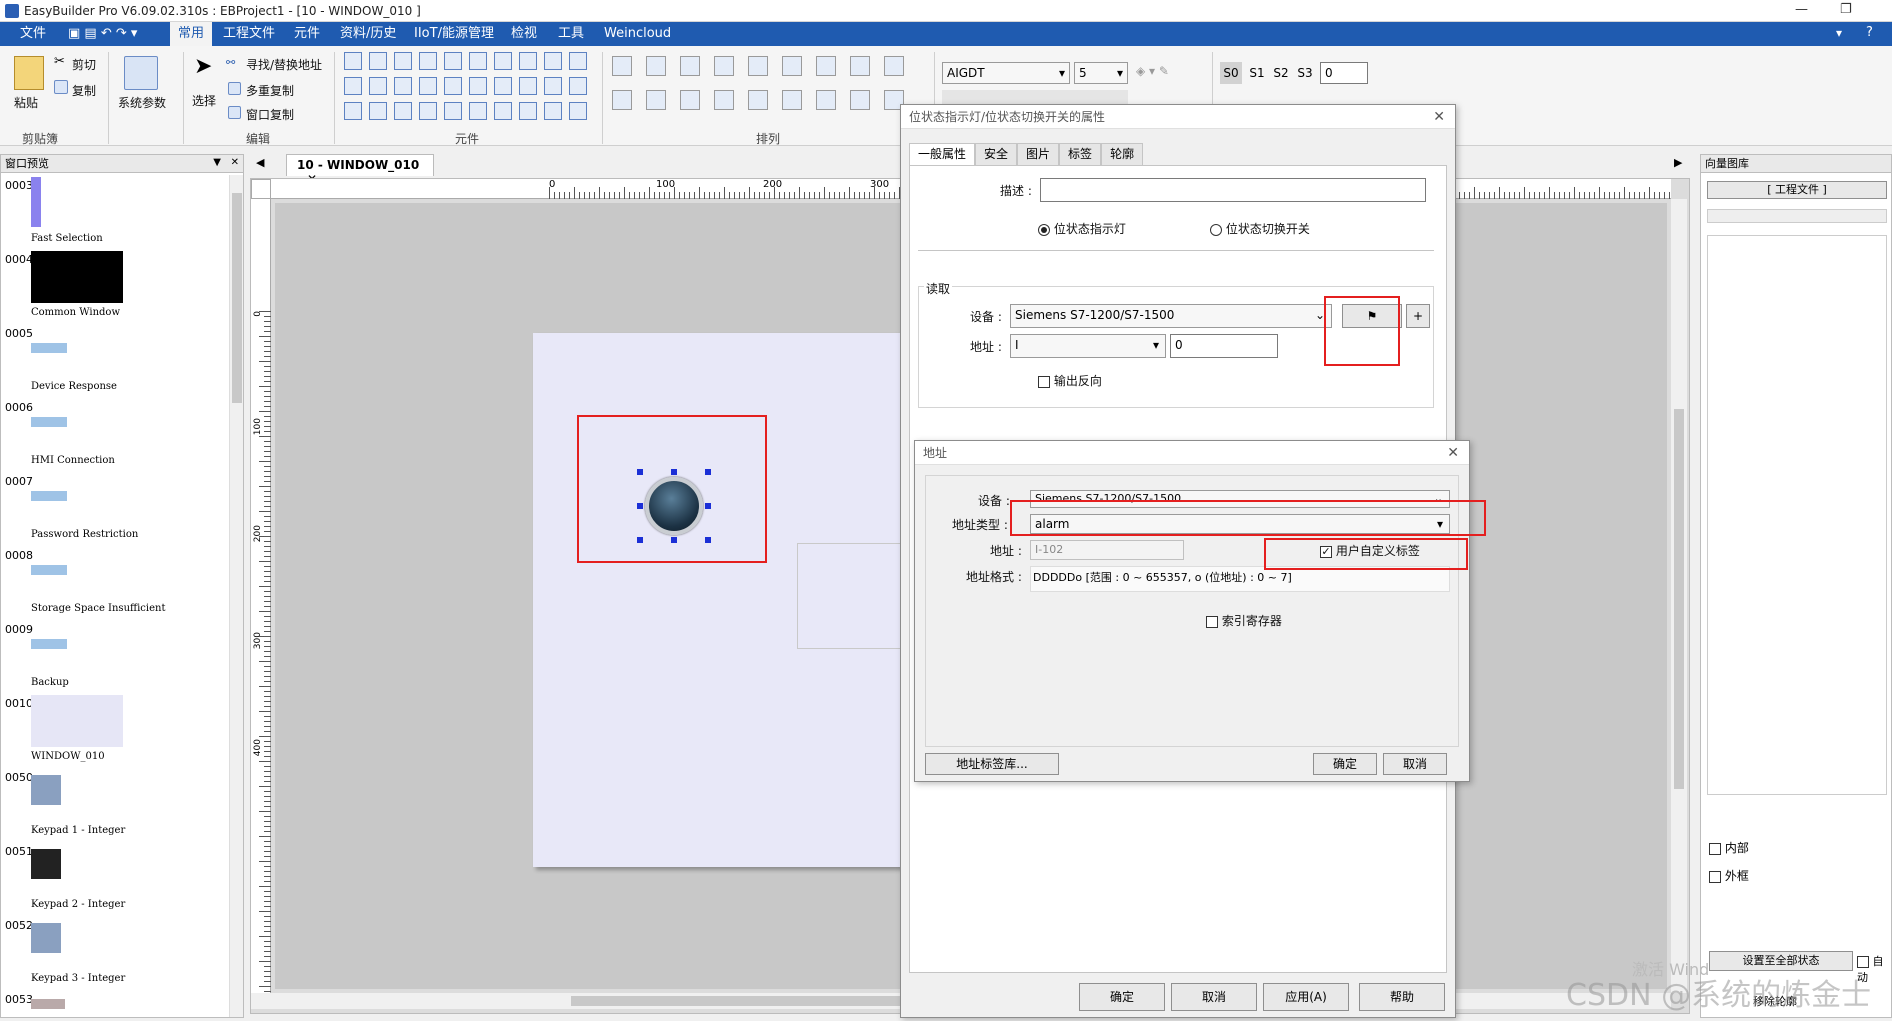 This screenshot has height=1021, width=1892. I want to click on menu-file: 文件, so click(33, 34).